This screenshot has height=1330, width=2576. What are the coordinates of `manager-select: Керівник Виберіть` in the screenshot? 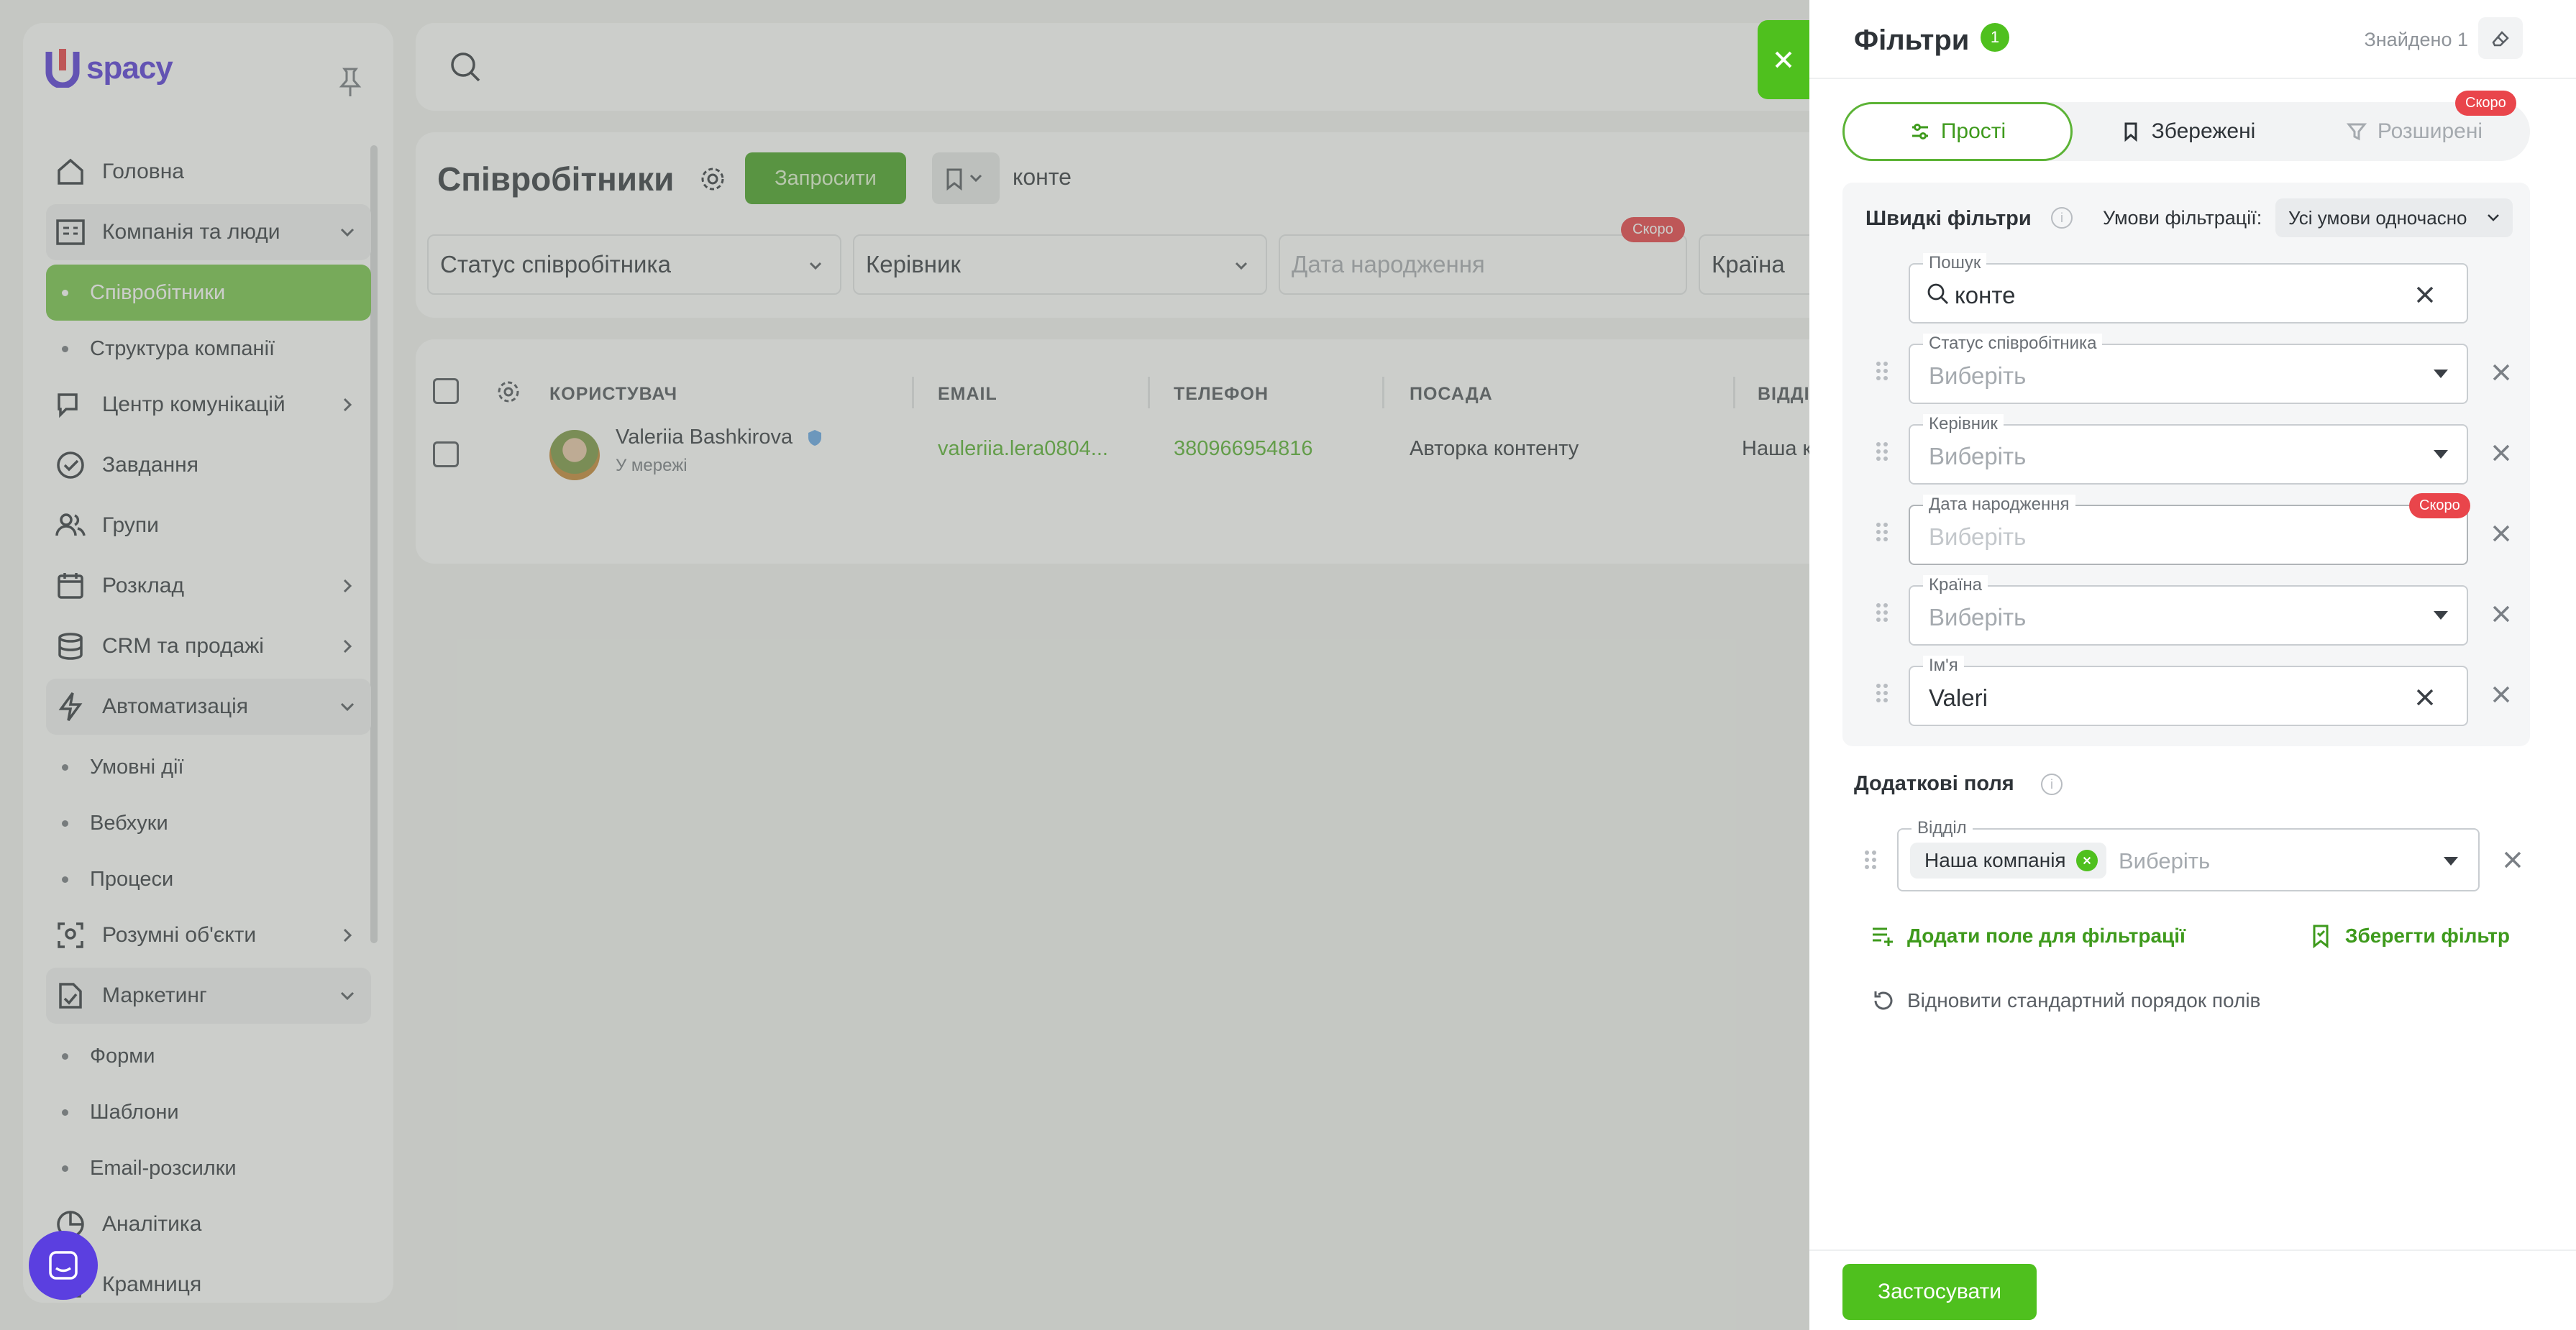 It's located at (2188, 449).